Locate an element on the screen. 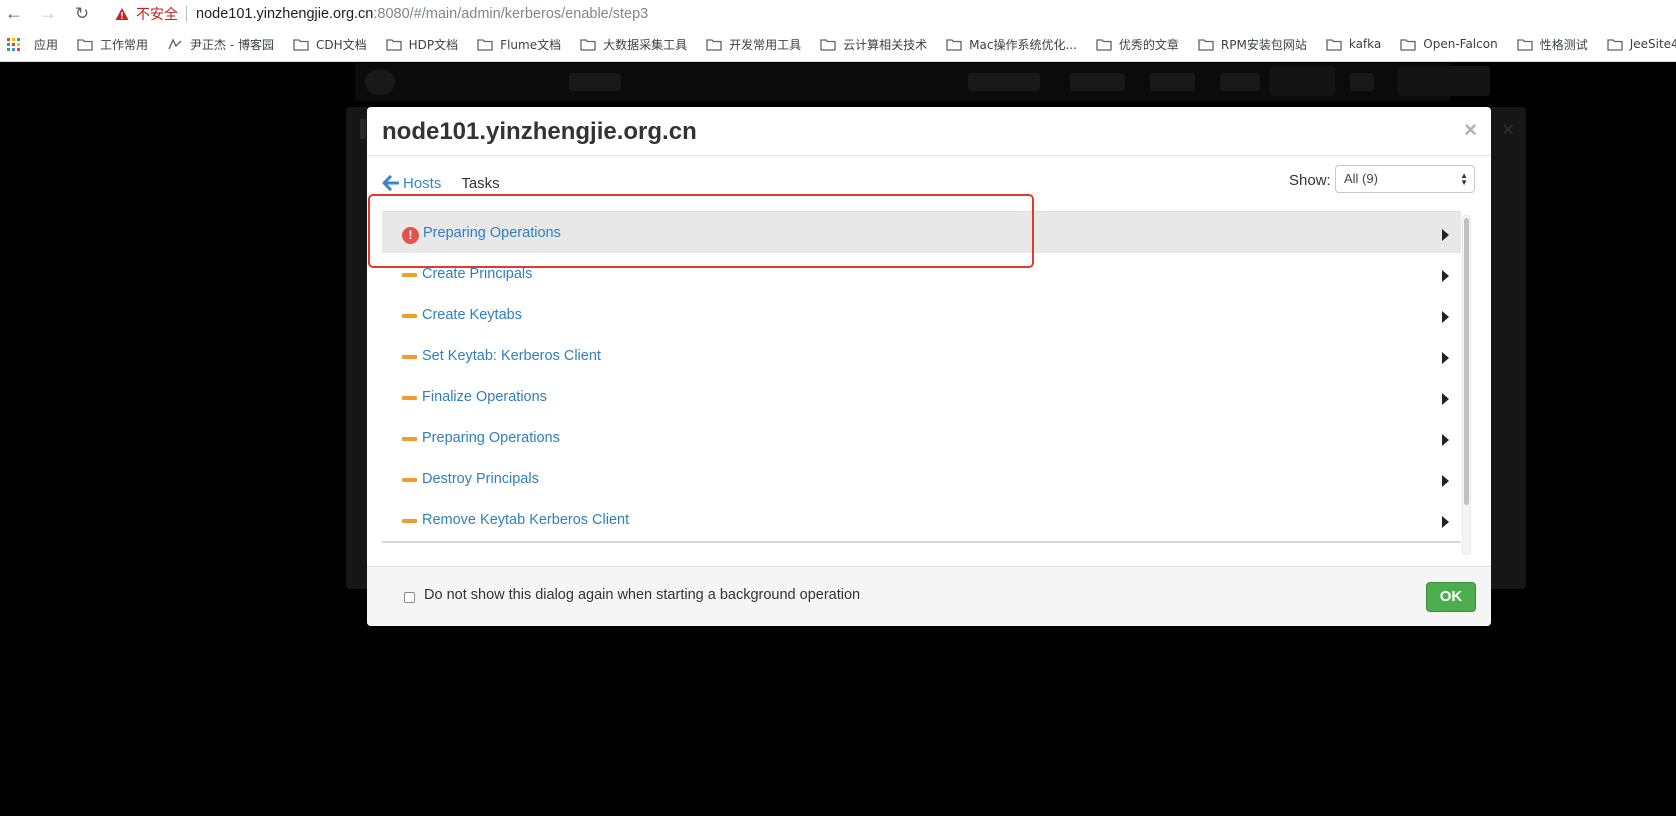 The height and width of the screenshot is (816, 1676). ambari-nav-admin is located at coordinates (1302, 81).